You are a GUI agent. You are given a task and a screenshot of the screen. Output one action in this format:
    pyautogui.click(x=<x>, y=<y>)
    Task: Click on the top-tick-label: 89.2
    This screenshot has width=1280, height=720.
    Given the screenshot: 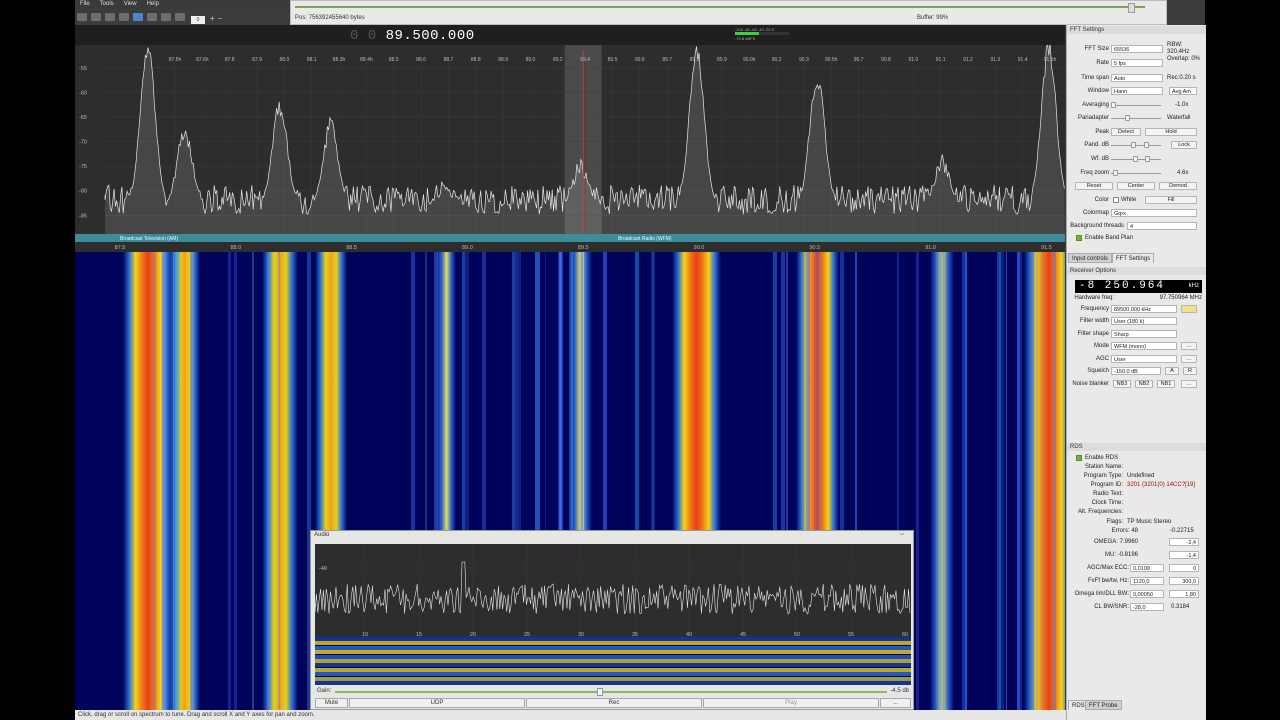 What is the action you would take?
    pyautogui.click(x=558, y=60)
    